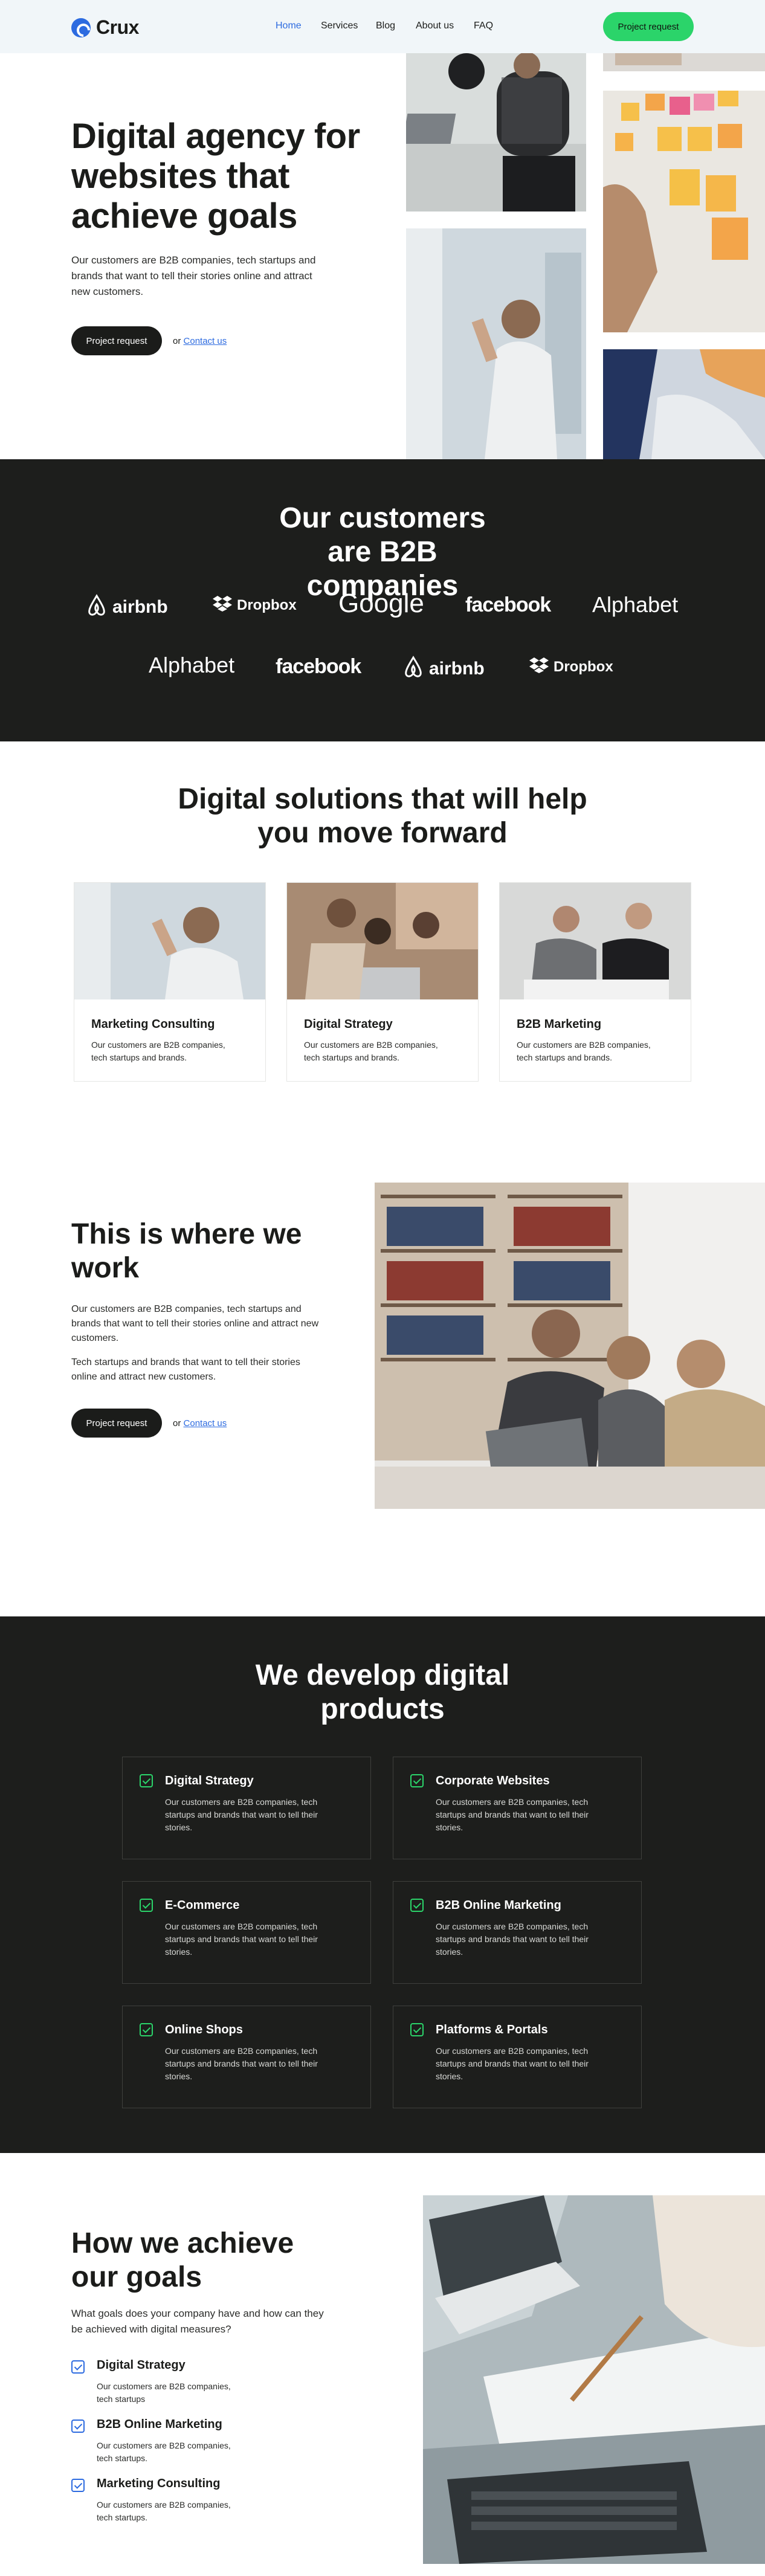 The width and height of the screenshot is (765, 2576). I want to click on dropbox-icon, so click(222, 606).